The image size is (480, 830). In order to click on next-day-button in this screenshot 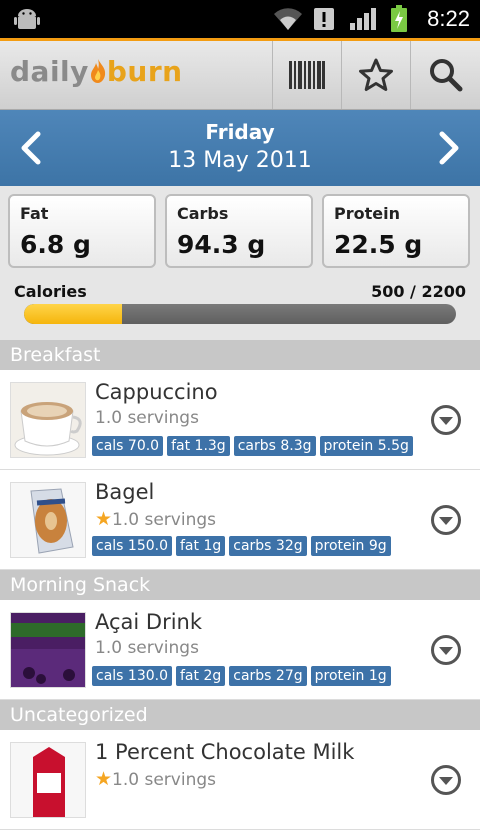, I will do `click(448, 148)`.